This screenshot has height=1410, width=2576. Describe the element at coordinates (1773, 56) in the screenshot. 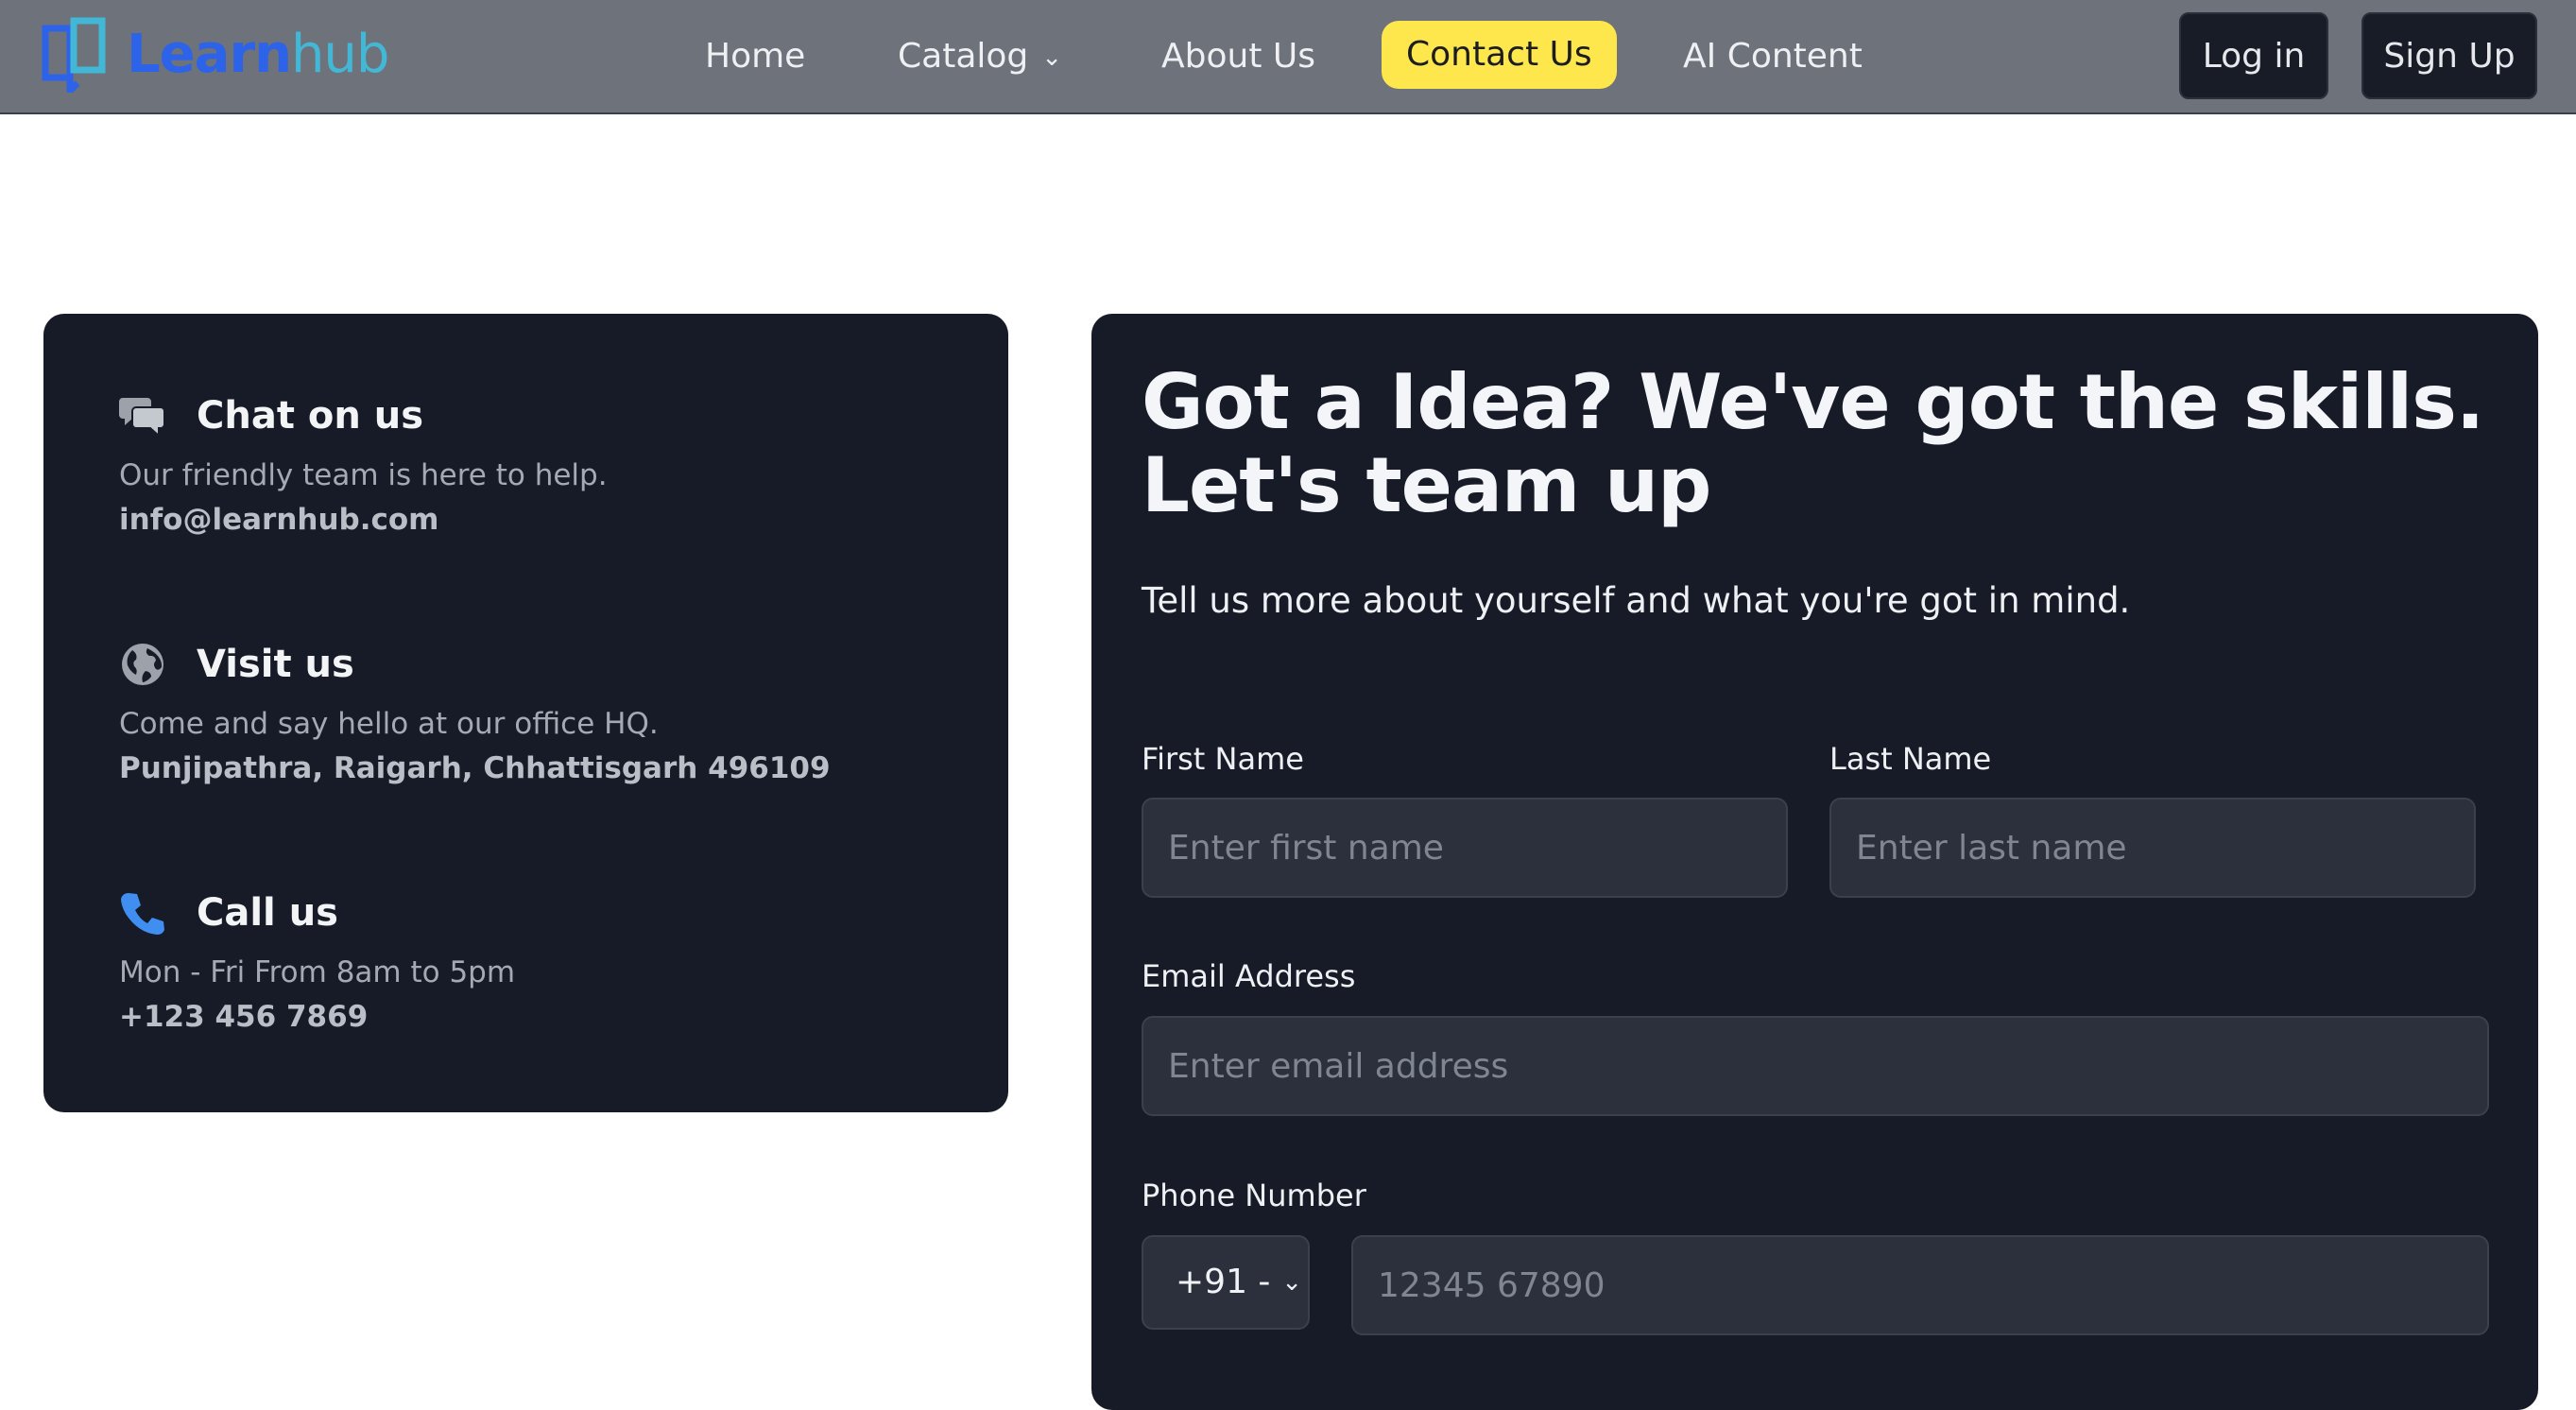

I see `nav-ai-content: AI Content` at that location.